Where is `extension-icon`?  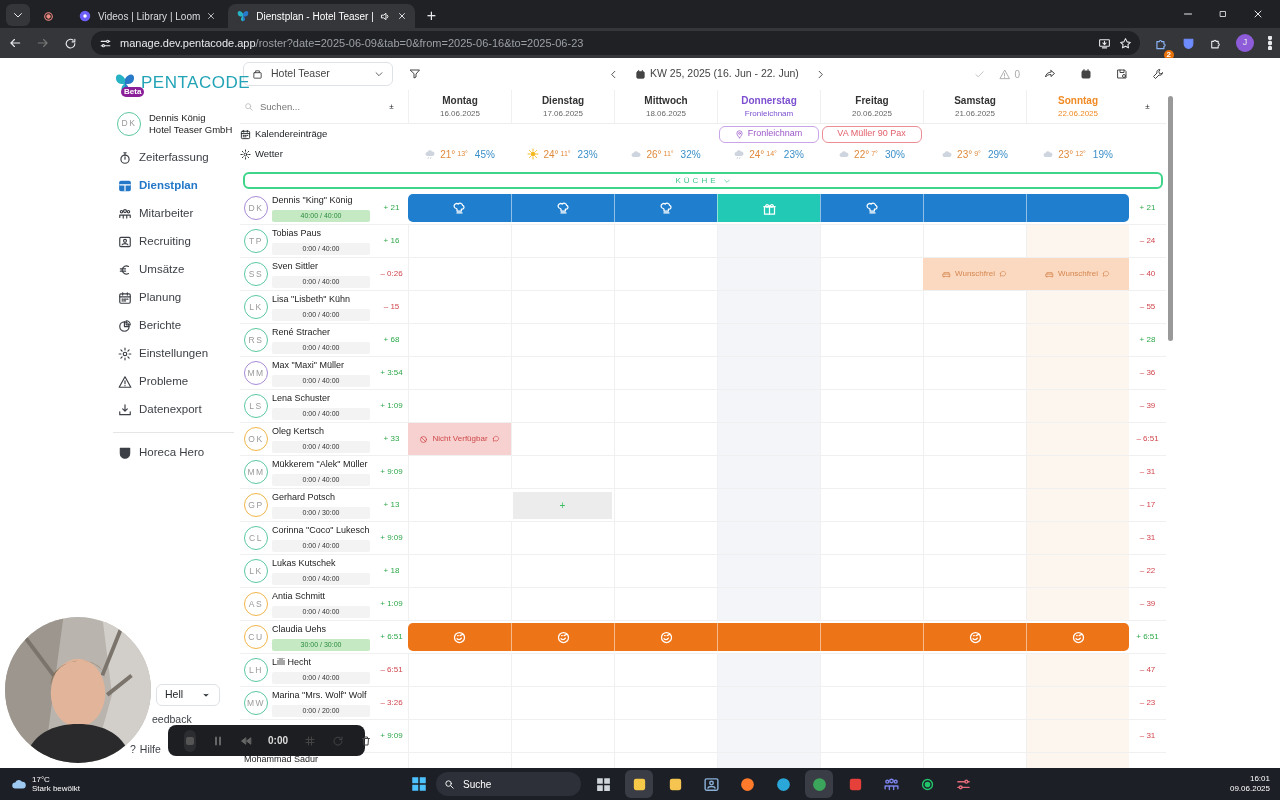
extension-icon is located at coordinates (1188, 43).